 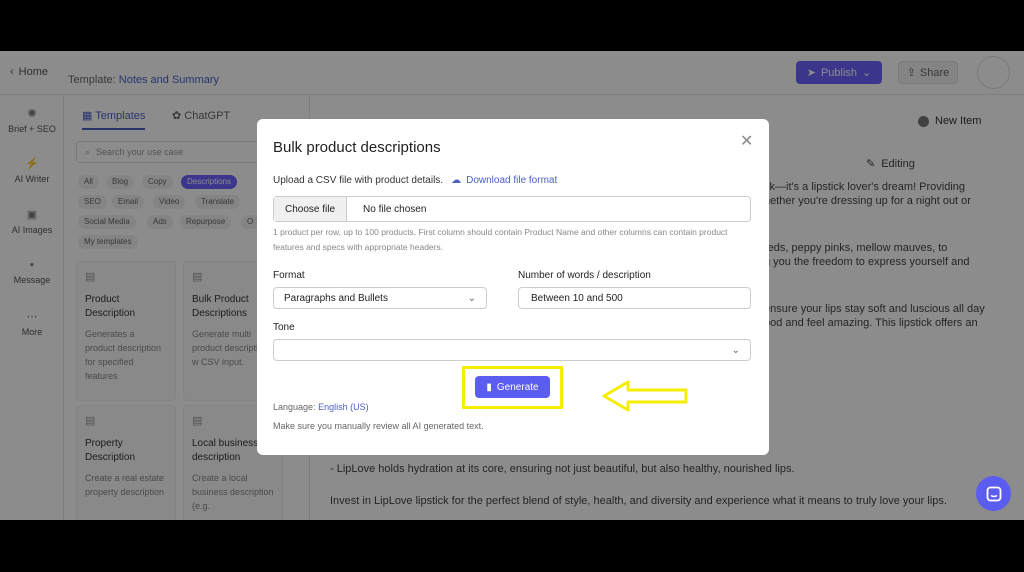 I want to click on words-label: Number of words / description, so click(x=584, y=275).